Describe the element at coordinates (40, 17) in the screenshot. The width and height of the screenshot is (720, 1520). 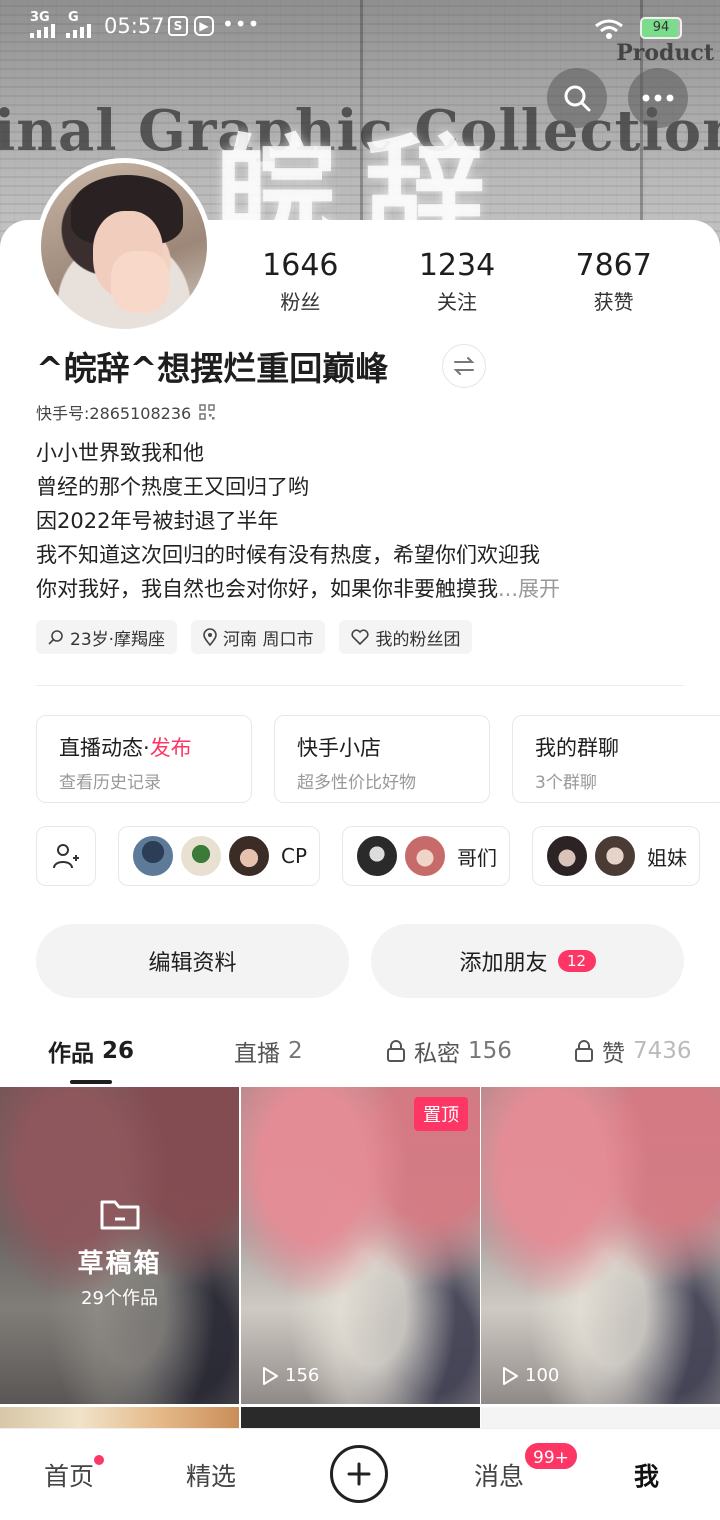
I see `network-type: 3G` at that location.